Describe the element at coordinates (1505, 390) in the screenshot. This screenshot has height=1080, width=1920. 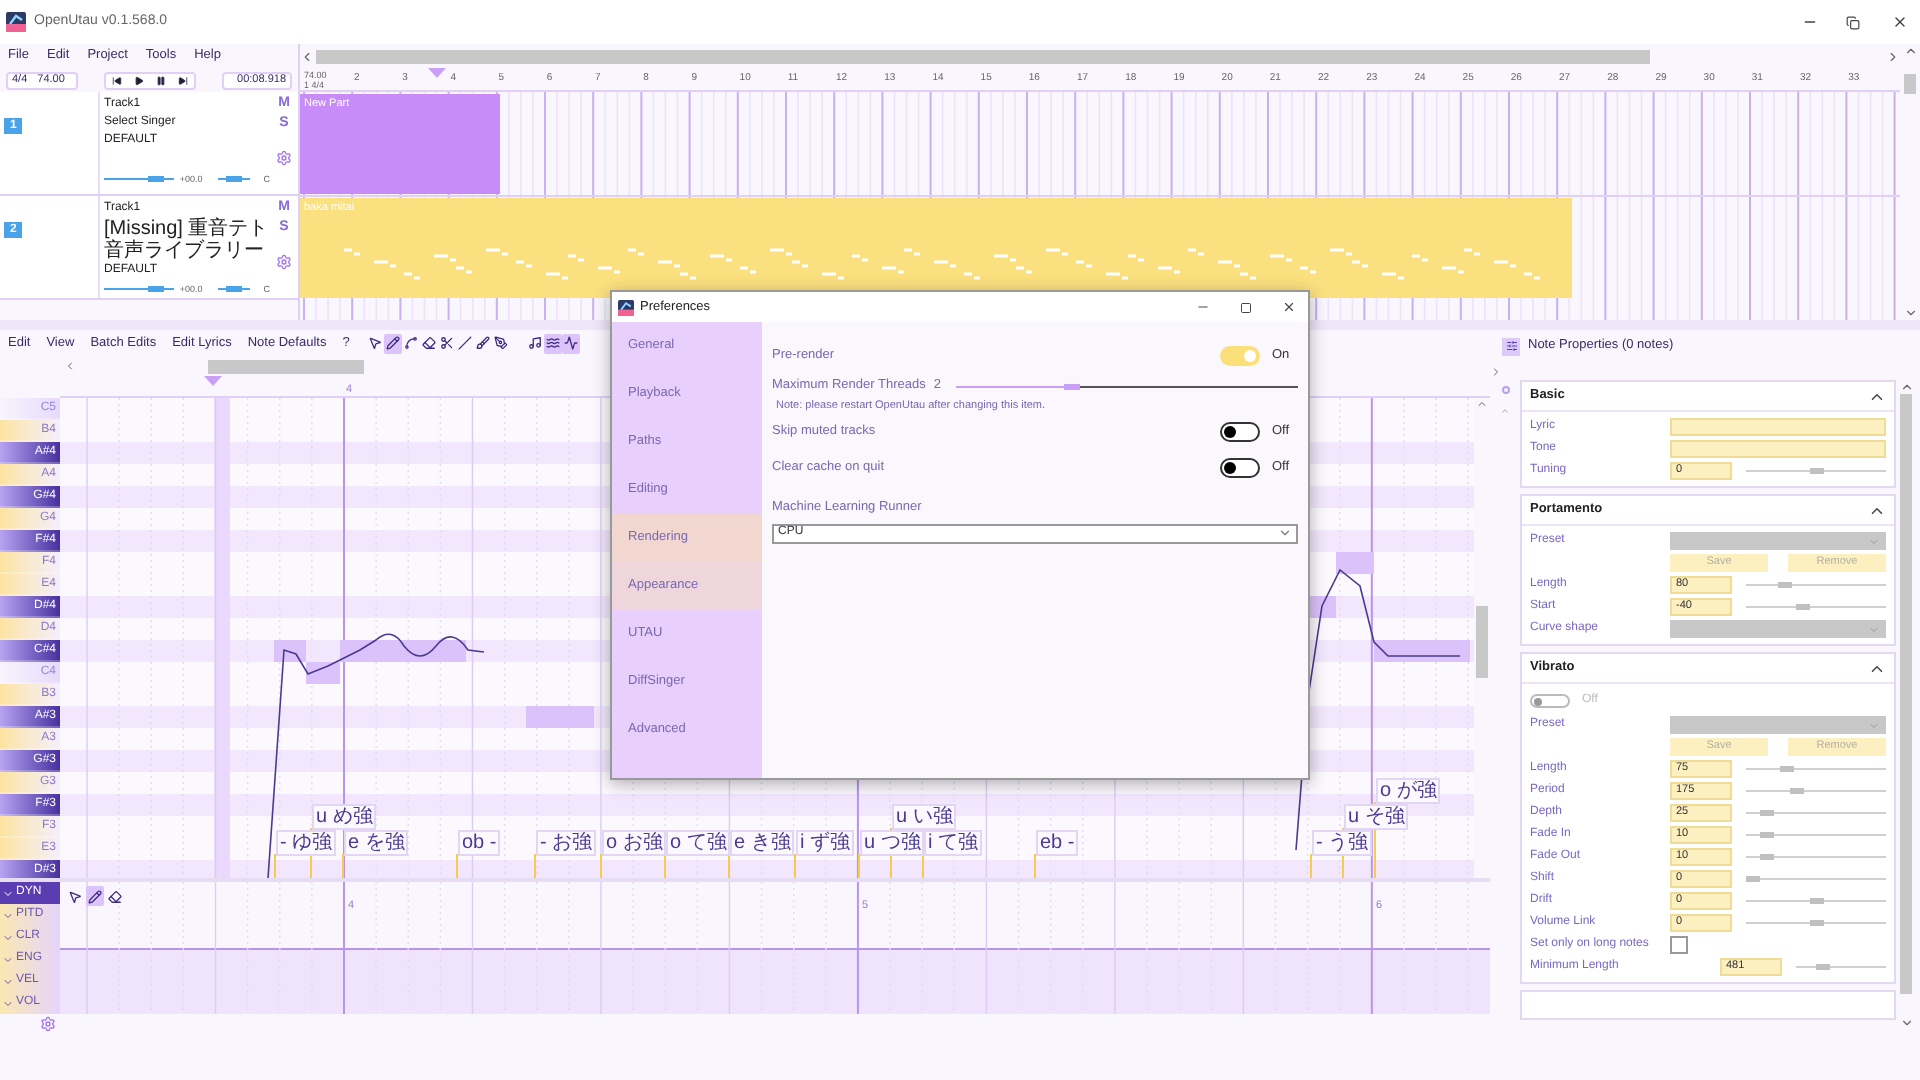
I see `dot-icon` at that location.